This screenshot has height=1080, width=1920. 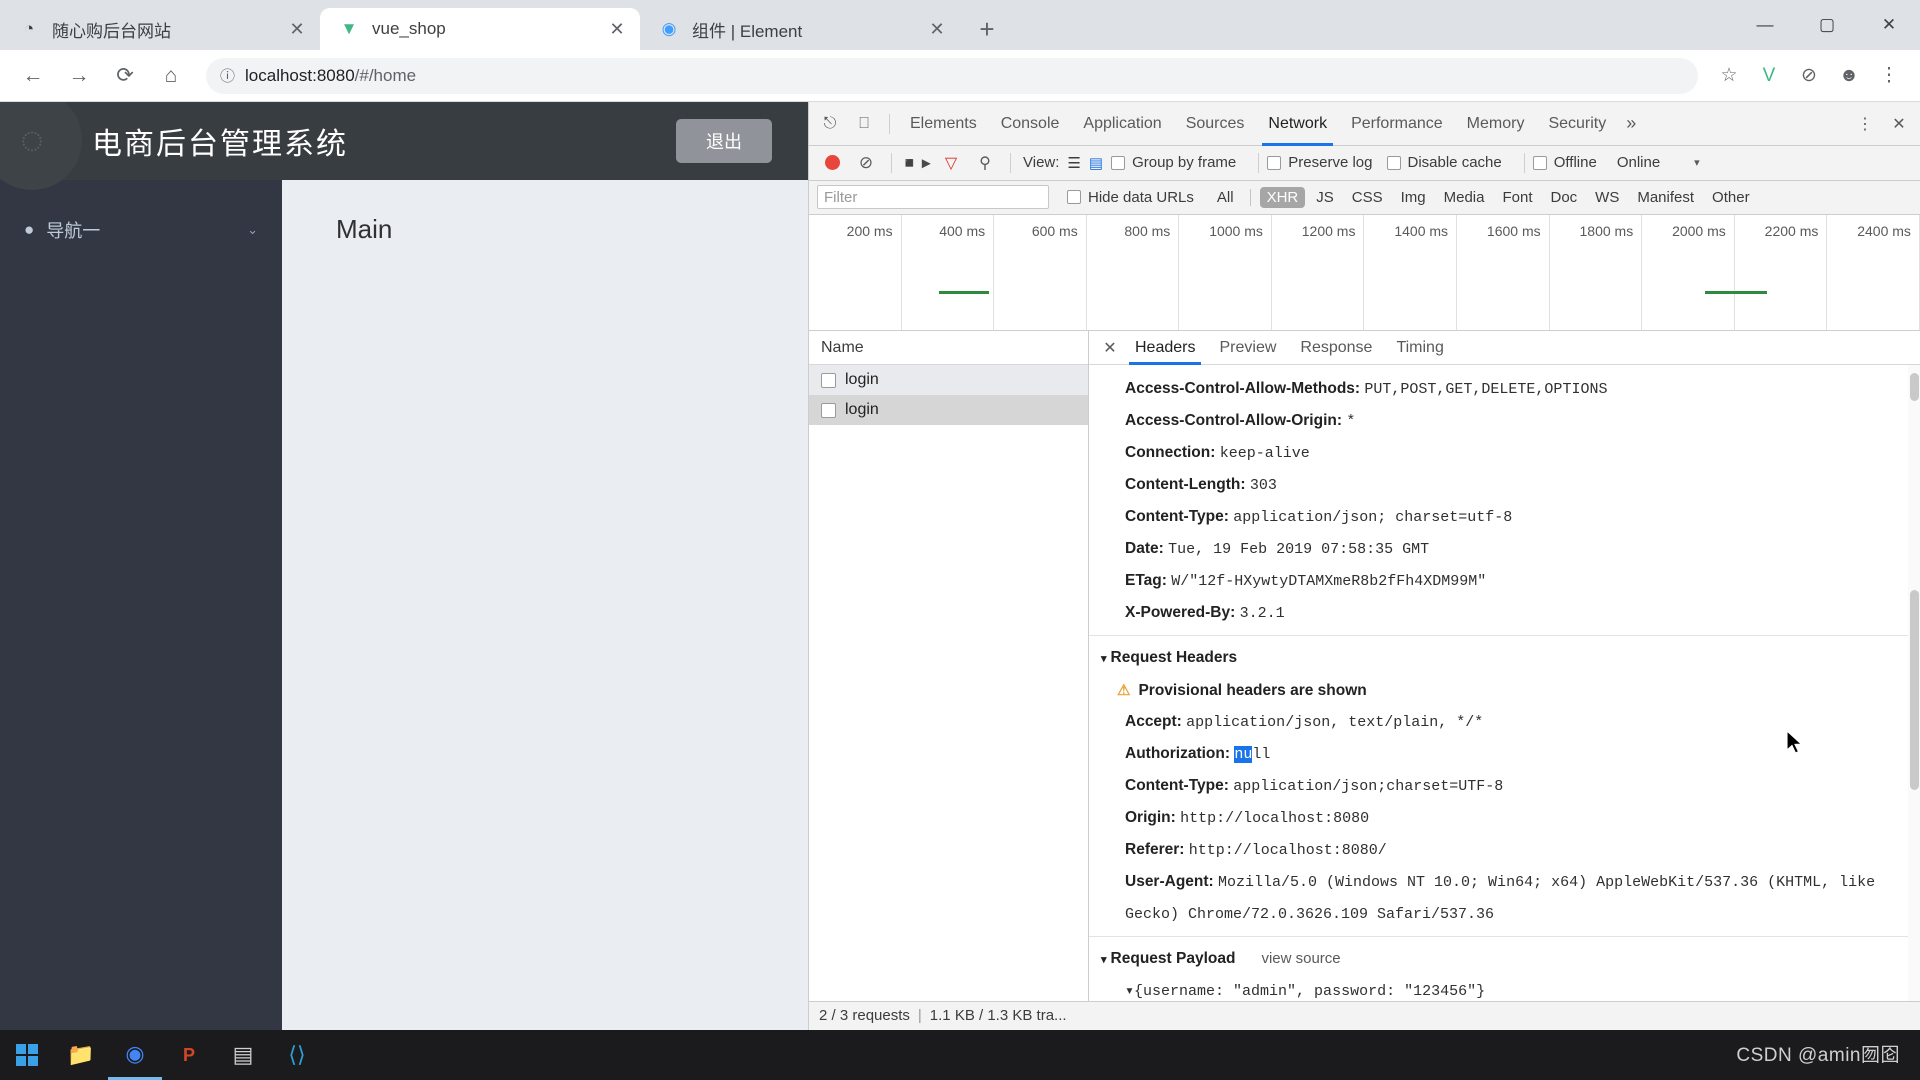 I want to click on tab-preview: Preview, so click(x=1247, y=348).